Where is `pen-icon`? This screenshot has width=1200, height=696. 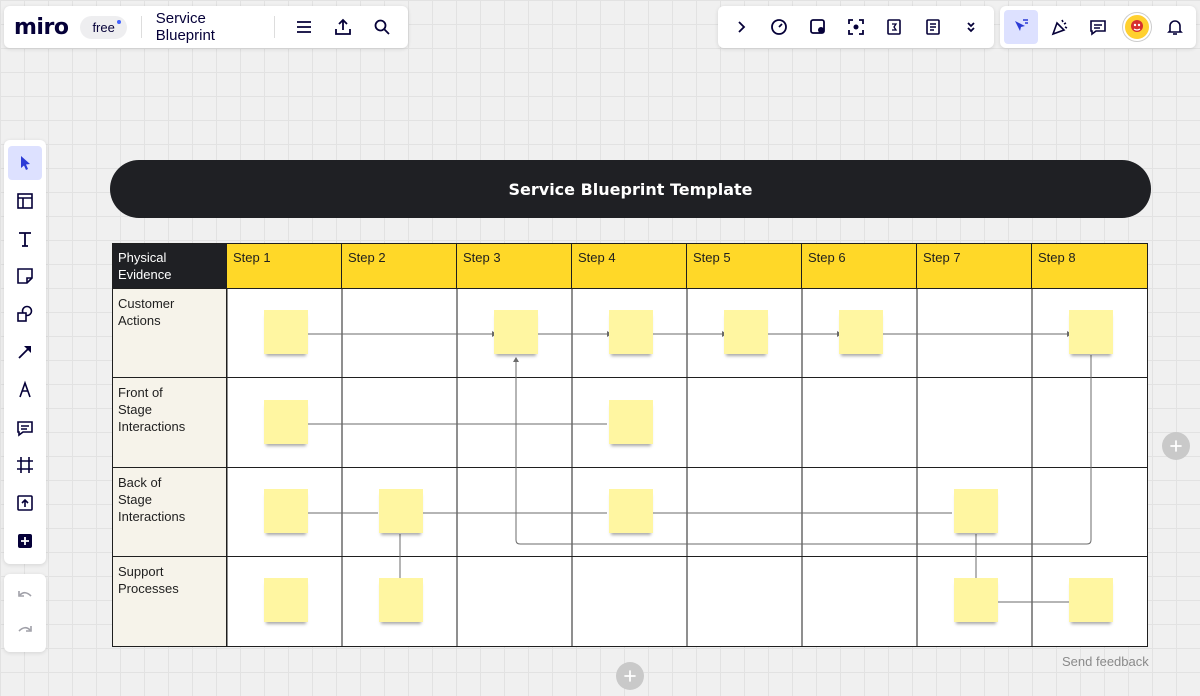
pen-icon is located at coordinates (25, 390).